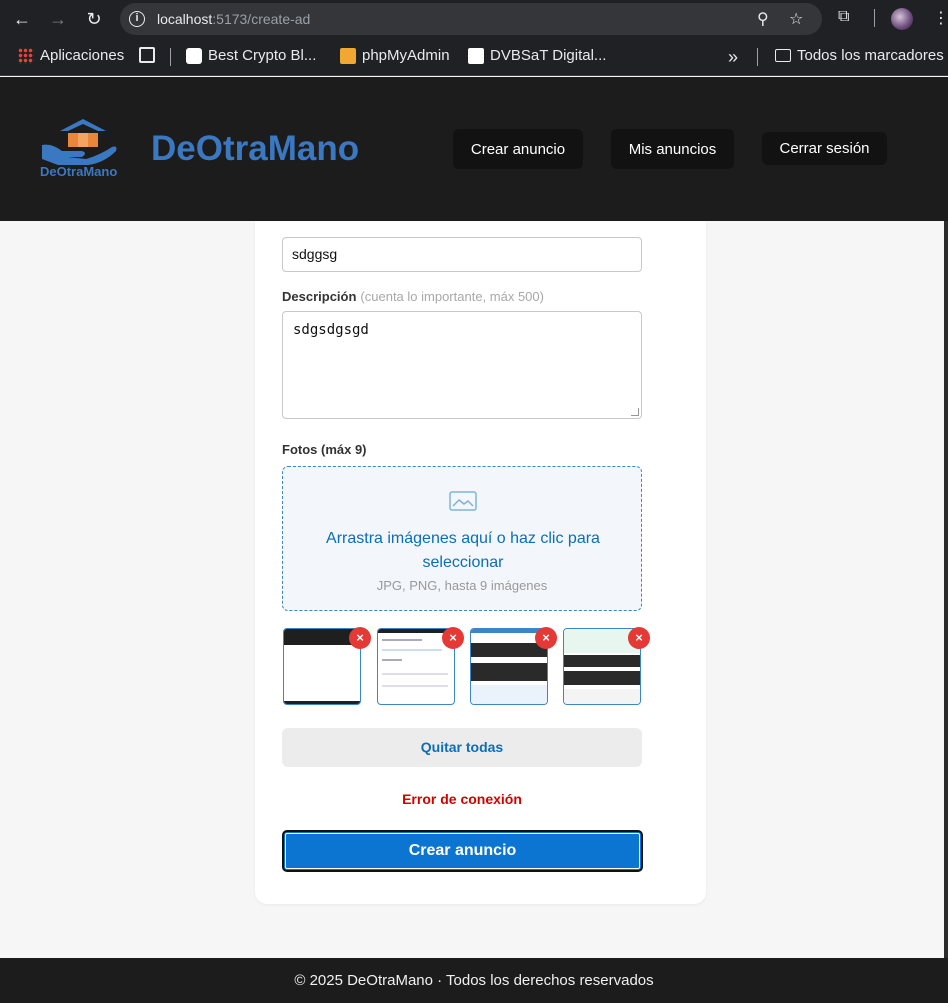 The height and width of the screenshot is (1003, 948). I want to click on bookmark-all: Todos los marcadores, so click(859, 55).